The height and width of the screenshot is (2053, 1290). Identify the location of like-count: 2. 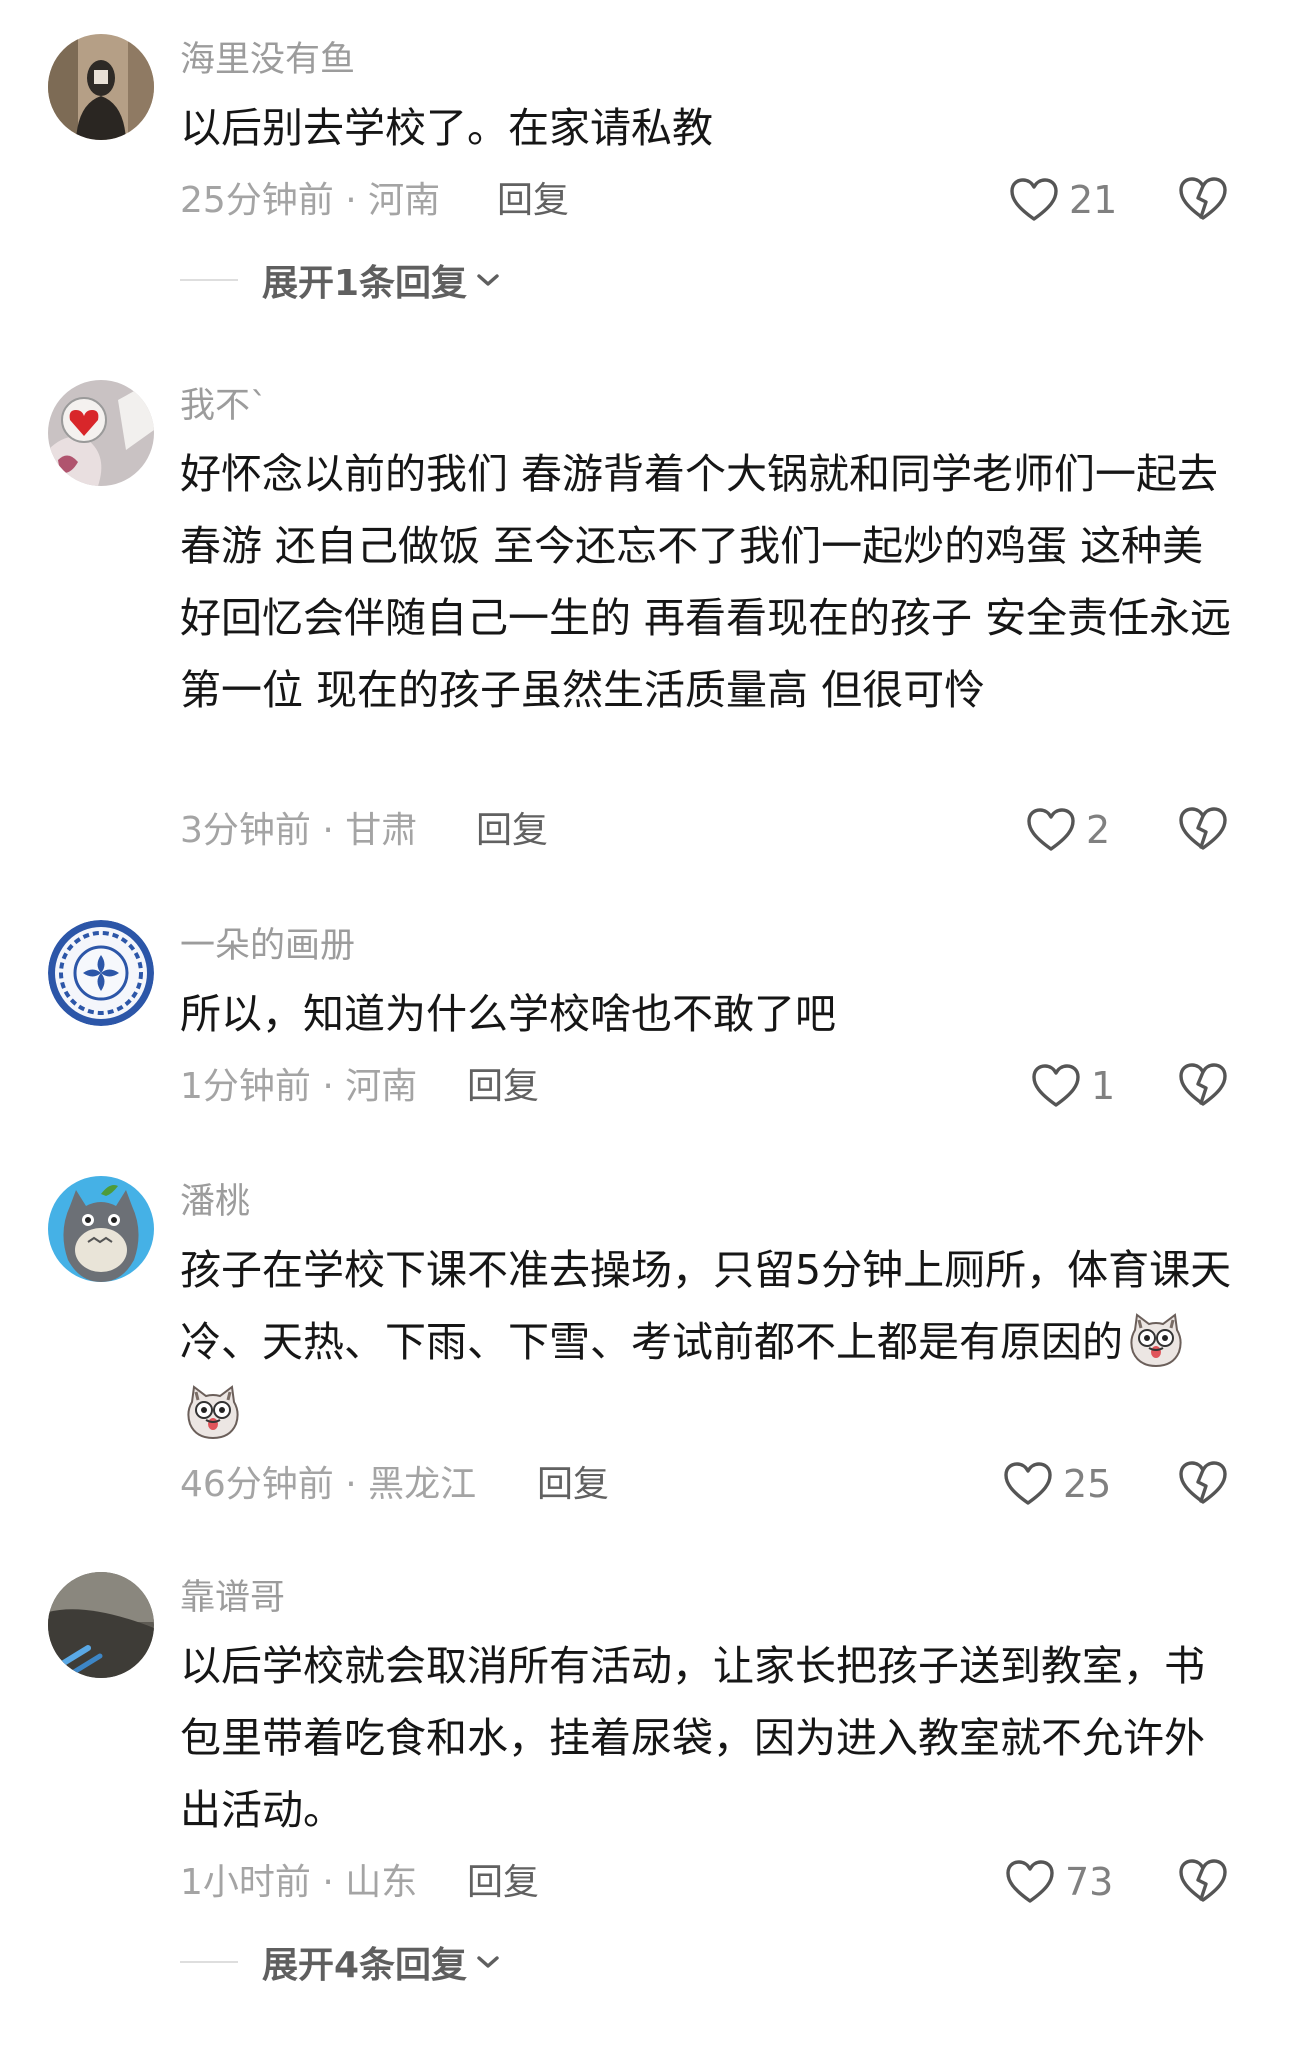
(1098, 830).